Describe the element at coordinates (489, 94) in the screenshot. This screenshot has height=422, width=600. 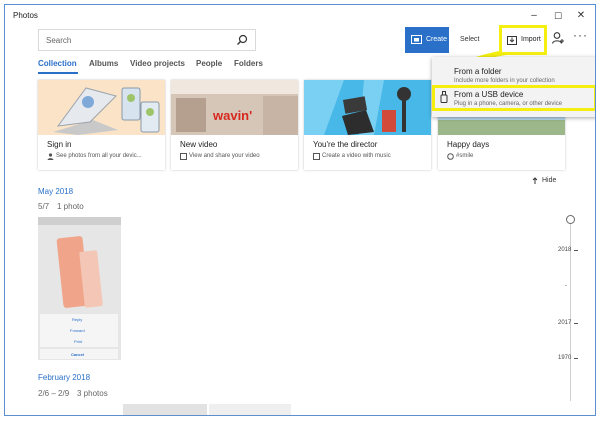
I see `menu-item-title: From a USB device` at that location.